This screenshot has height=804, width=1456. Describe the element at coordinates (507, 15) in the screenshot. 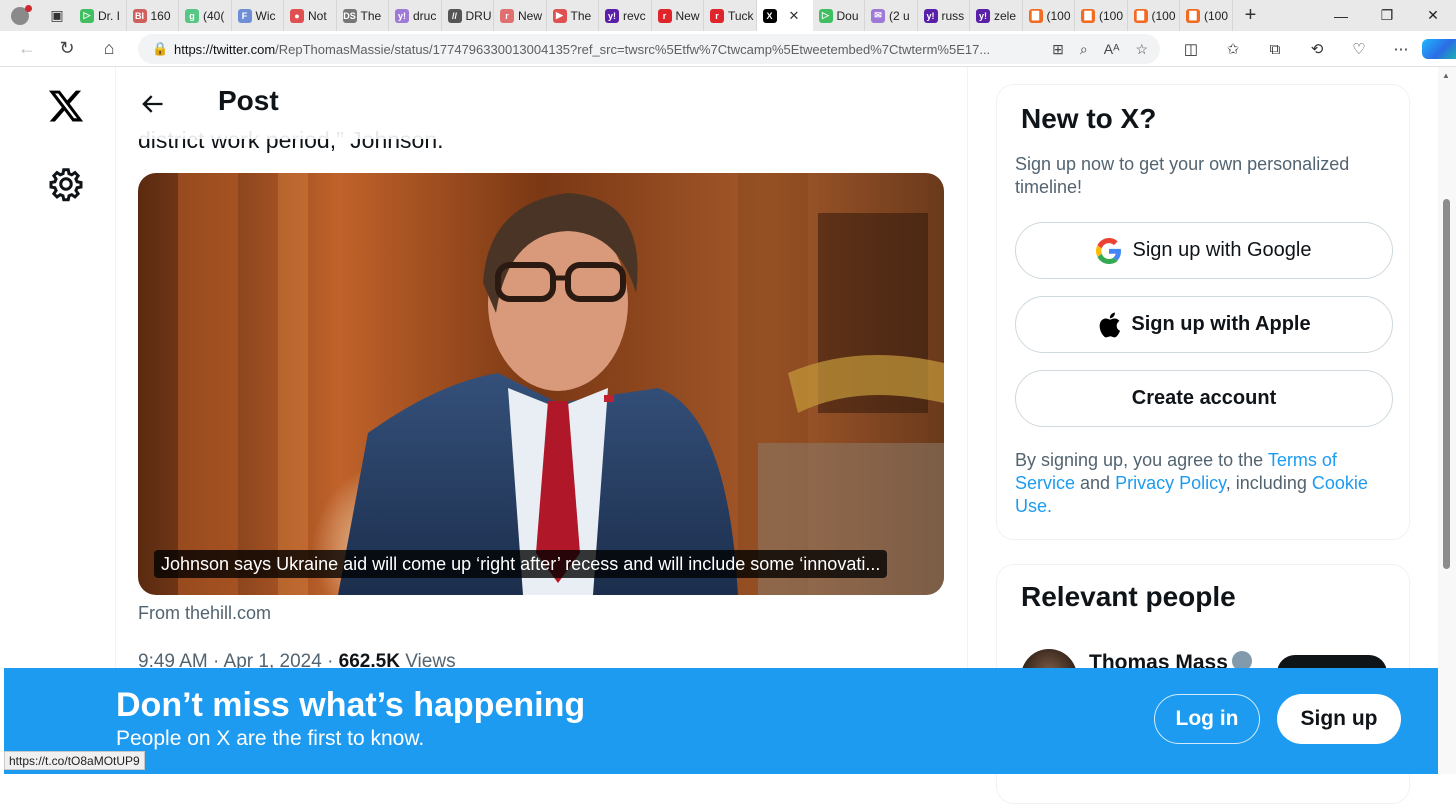

I see `tab-favicon-icon: r` at that location.